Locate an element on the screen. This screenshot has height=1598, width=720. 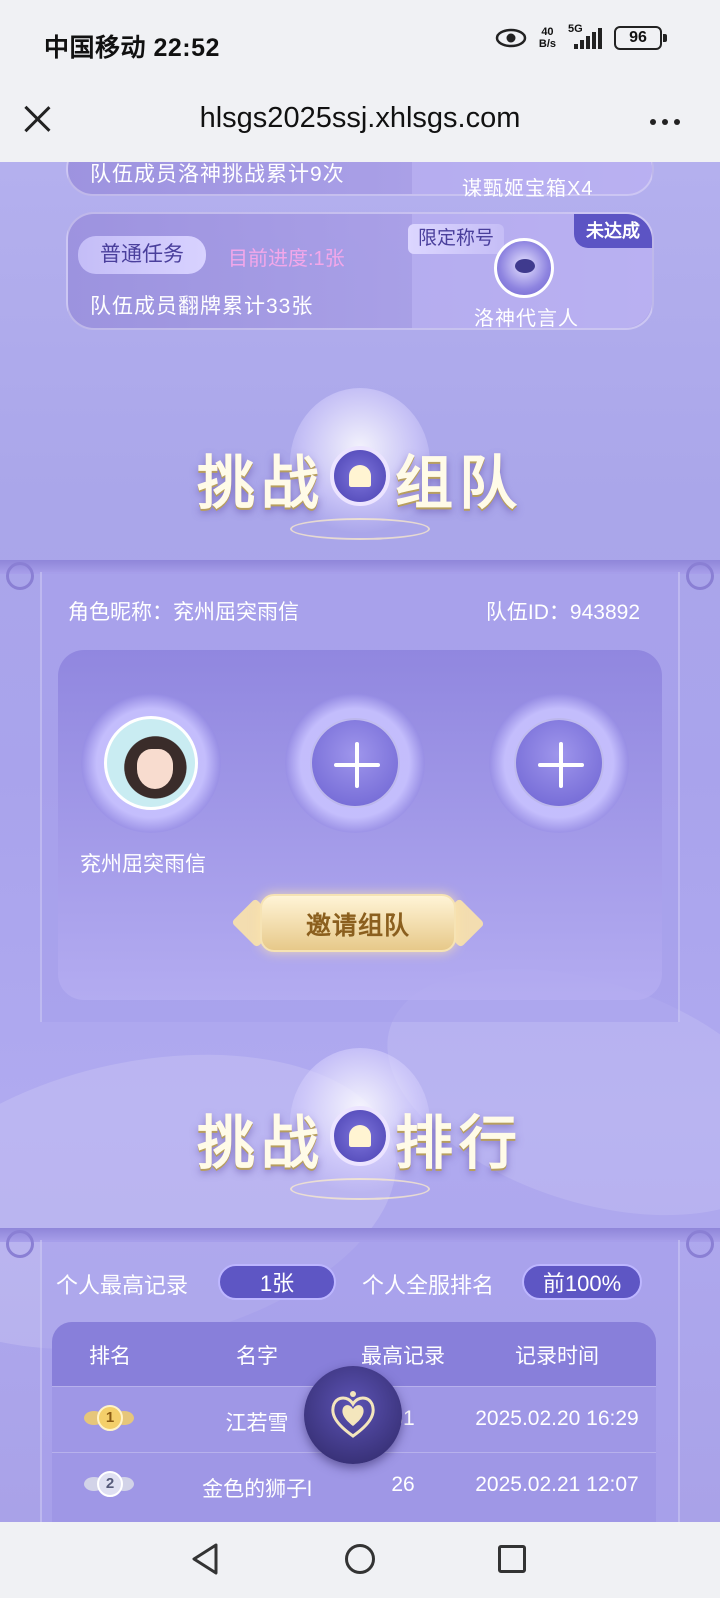
best-record-value: 1张 is located at coordinates (277, 1282).